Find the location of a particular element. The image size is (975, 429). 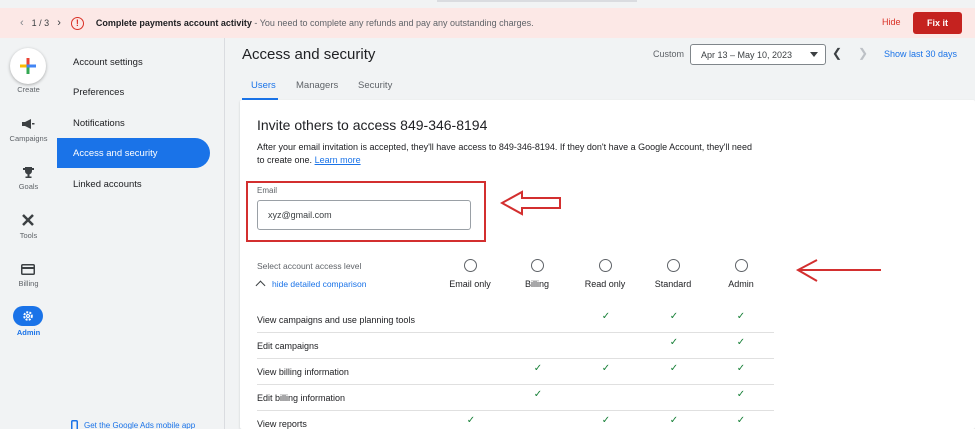

tab-security: Security is located at coordinates (375, 85).